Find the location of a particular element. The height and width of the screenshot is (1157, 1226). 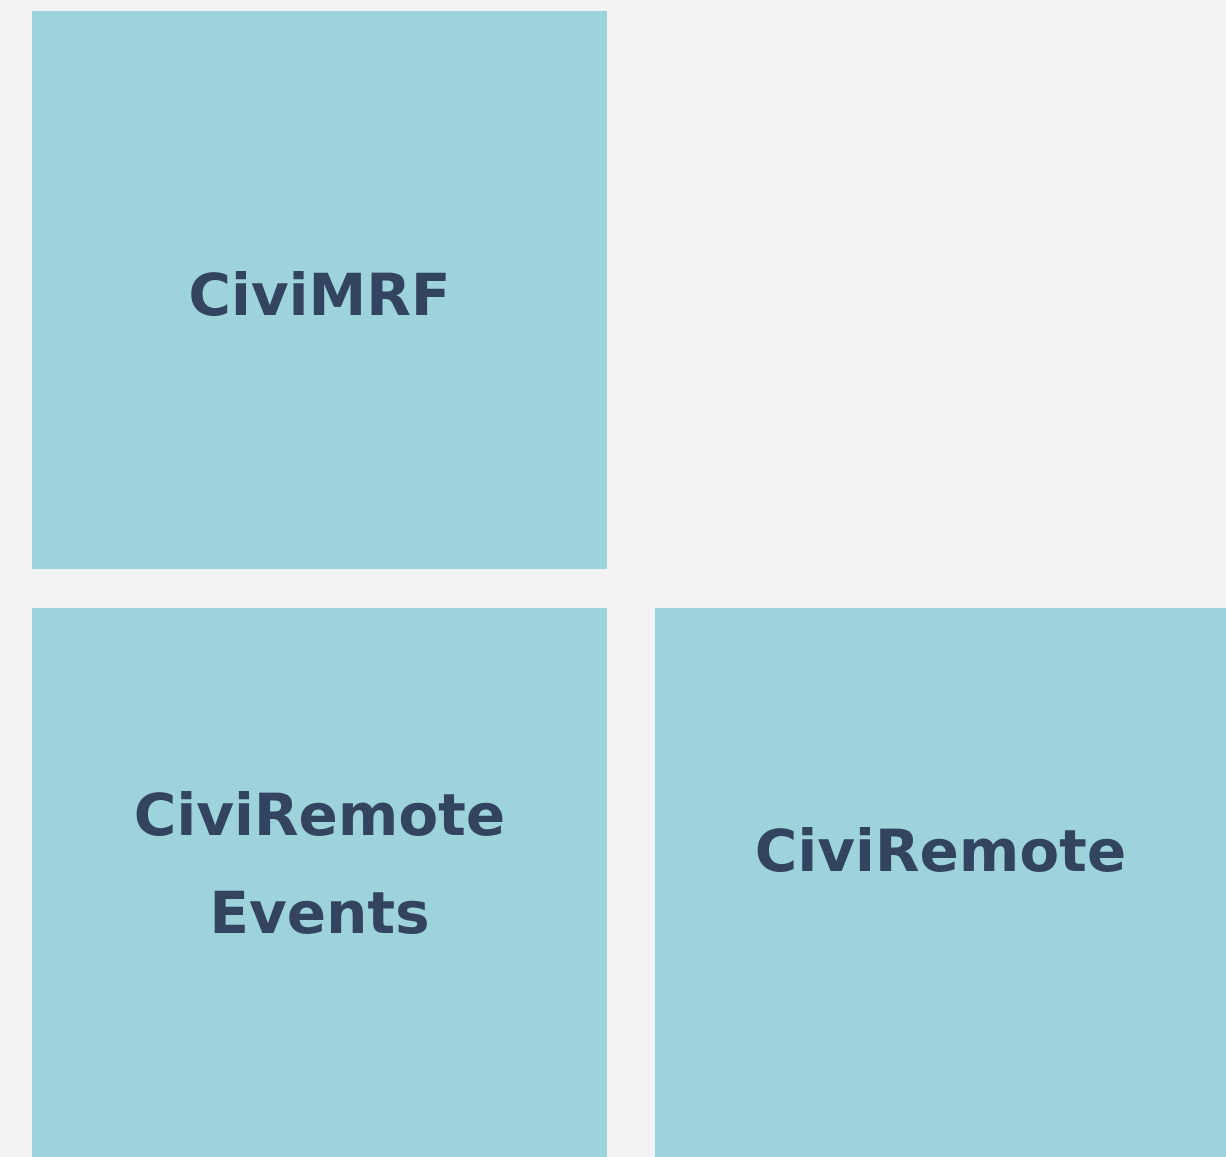

tile-label-line: CiviMRF is located at coordinates (319, 295).